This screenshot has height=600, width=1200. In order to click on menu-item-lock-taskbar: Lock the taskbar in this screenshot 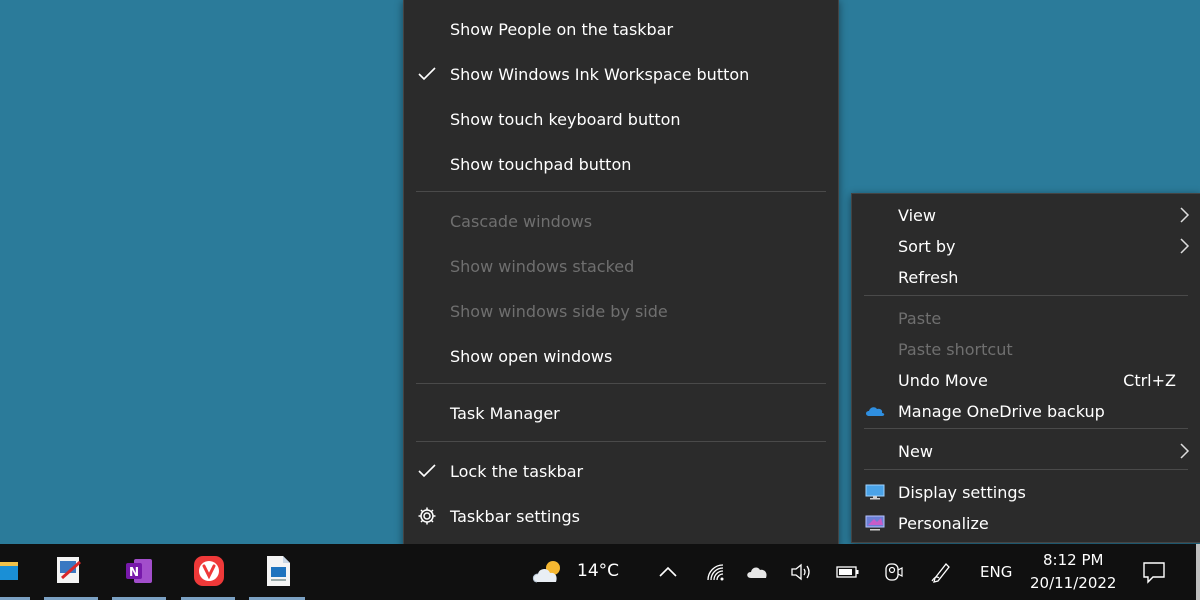, I will do `click(621, 471)`.